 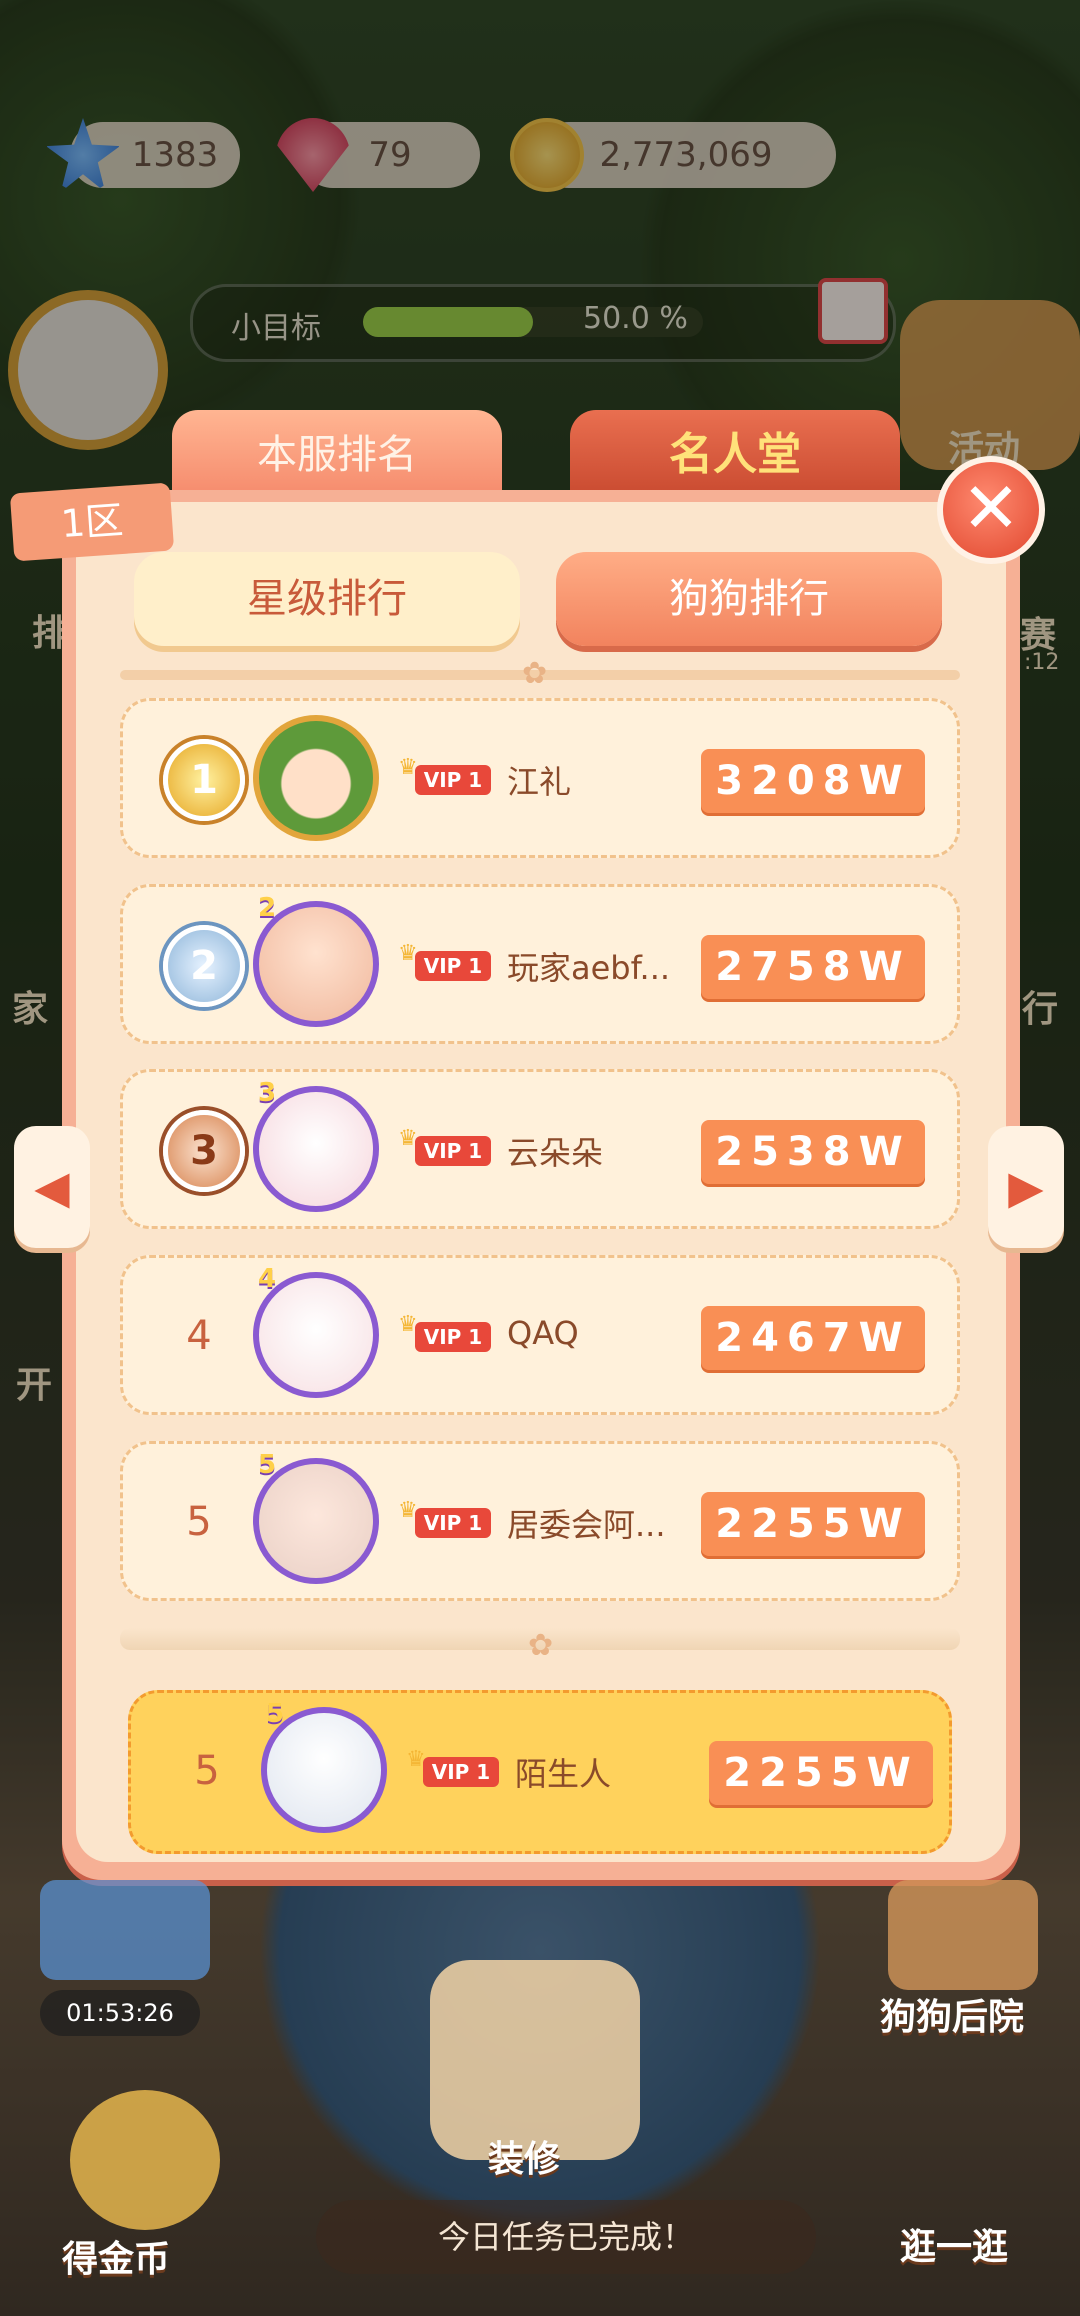 I want to click on player-name: 江礼, so click(x=539, y=782).